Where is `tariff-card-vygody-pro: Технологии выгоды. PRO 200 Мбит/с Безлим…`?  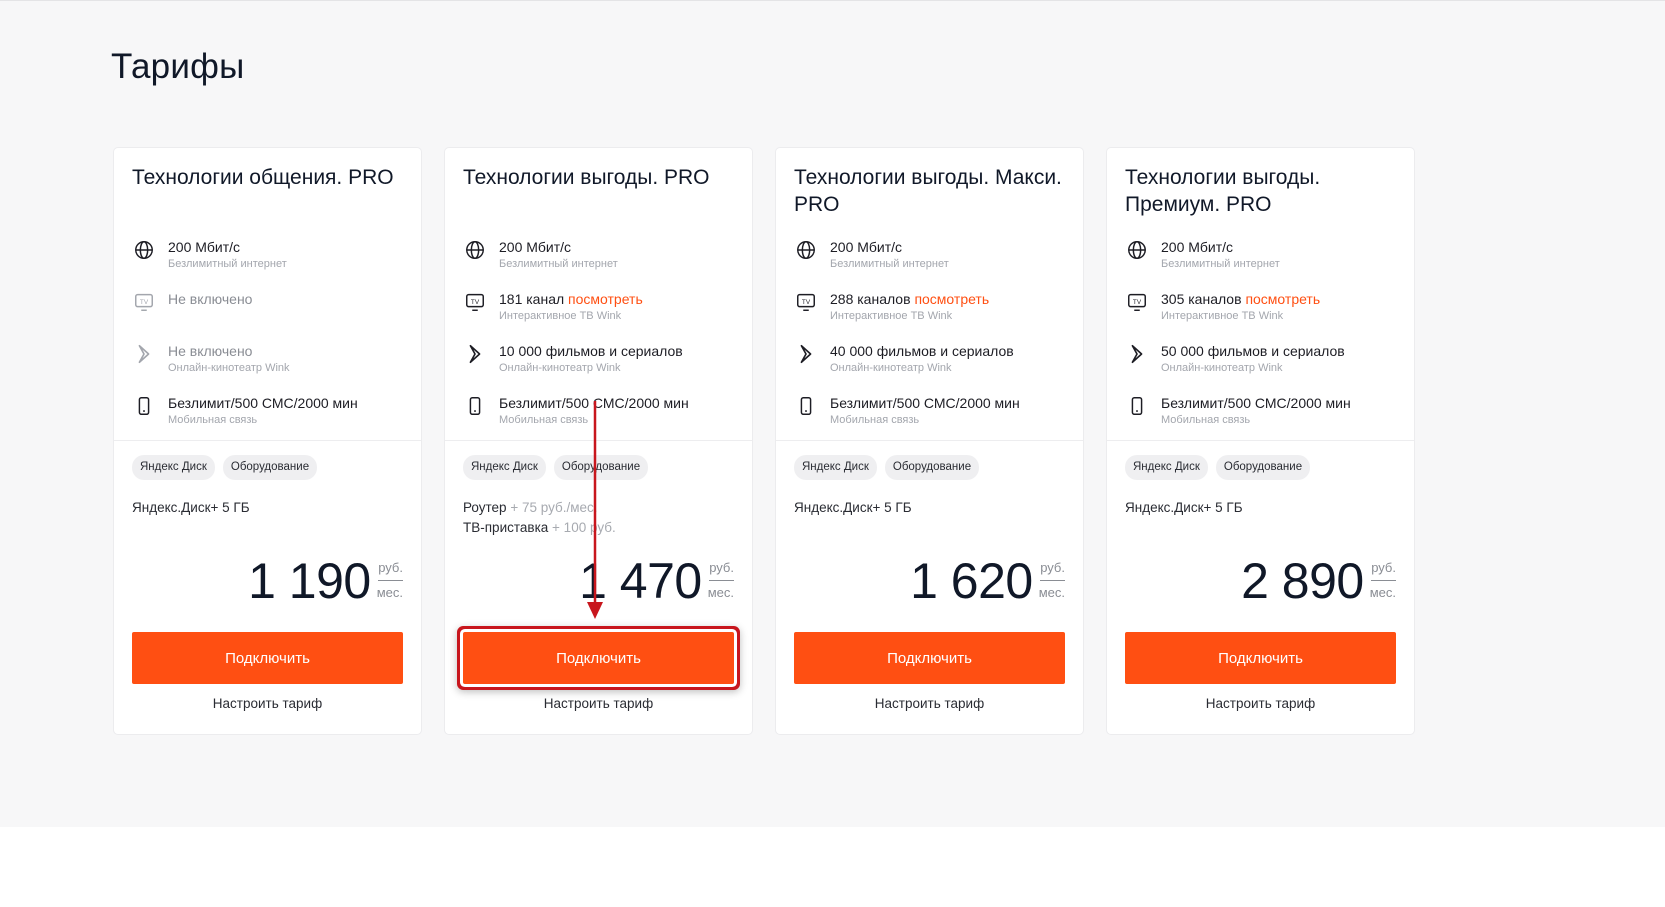 tariff-card-vygody-pro: Технологии выгоды. PRO 200 Мбит/с Безлим… is located at coordinates (598, 441).